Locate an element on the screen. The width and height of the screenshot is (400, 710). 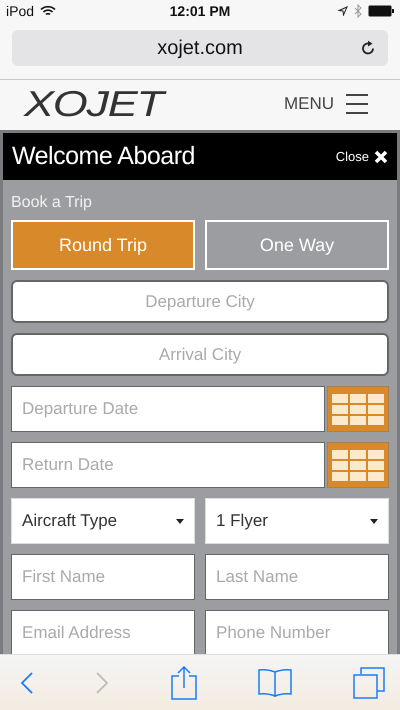
wifi-icon is located at coordinates (48, 11).